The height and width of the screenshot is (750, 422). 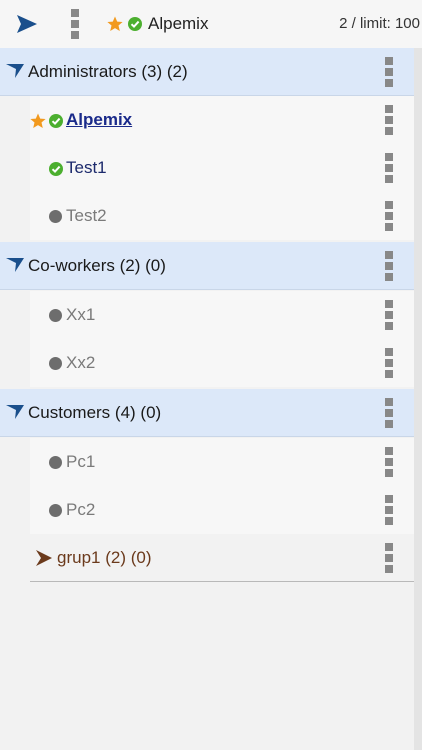 I want to click on subgroup-row-grup1: grup1 (2) (0), so click(x=222, y=558).